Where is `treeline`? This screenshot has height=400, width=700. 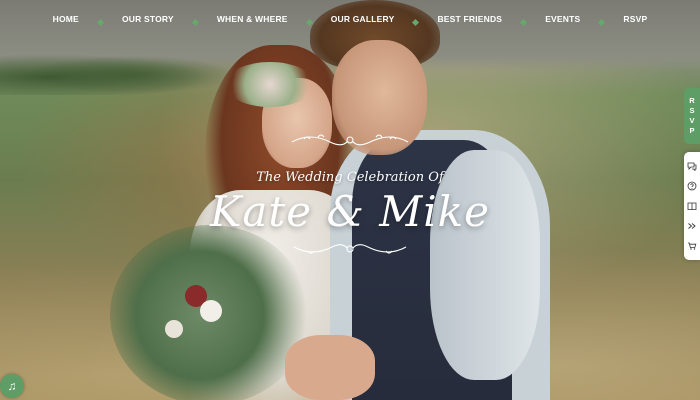 treeline is located at coordinates (120, 72).